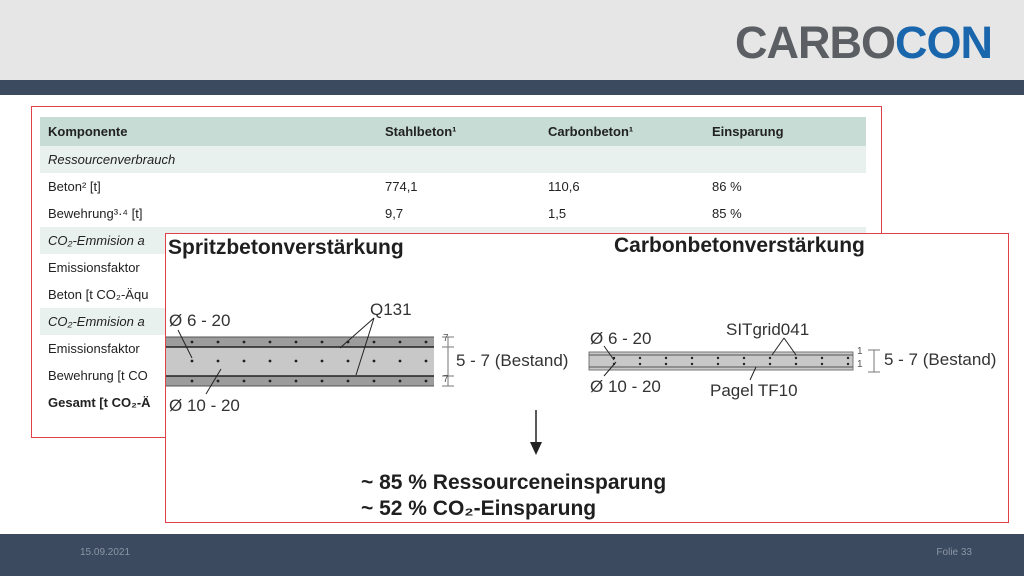 The image size is (1024, 576). Describe the element at coordinates (625, 386) in the screenshot. I see `label-right-d2: Ø 10 - 20` at that location.